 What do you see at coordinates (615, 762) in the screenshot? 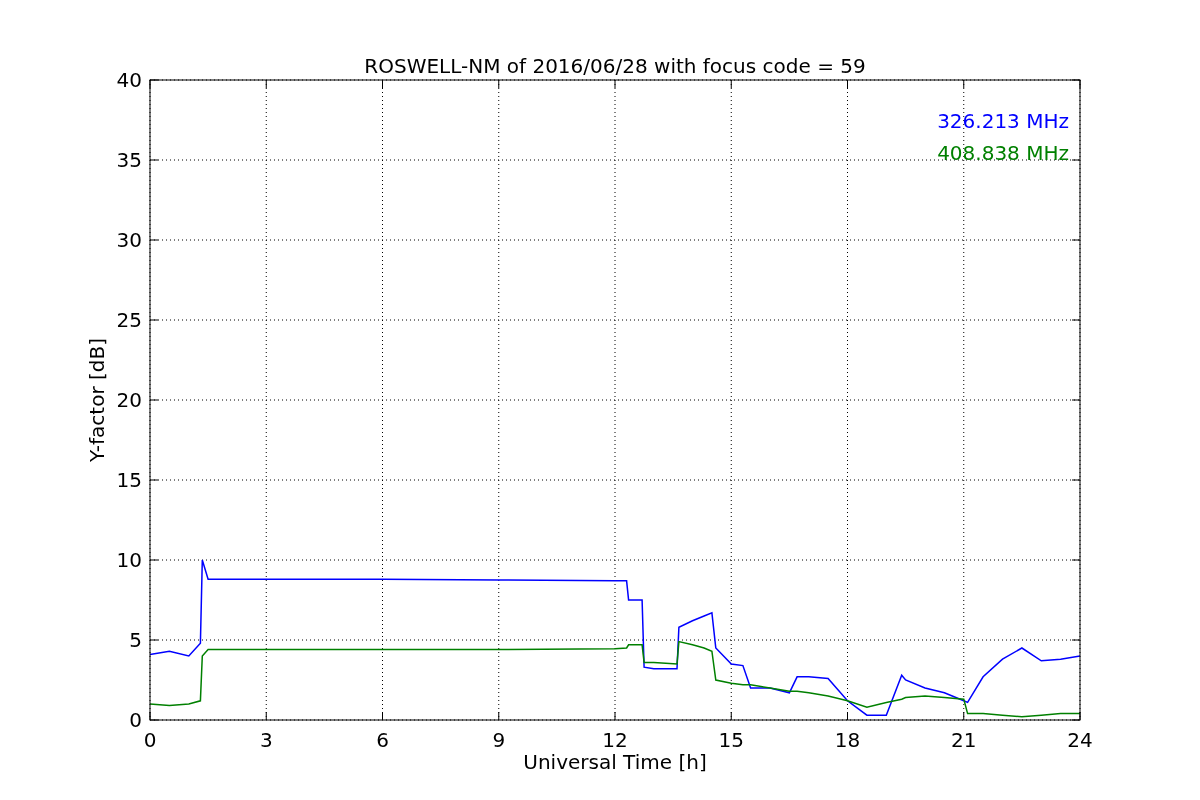
I see `x-axis-label: Universal Time [h]` at bounding box center [615, 762].